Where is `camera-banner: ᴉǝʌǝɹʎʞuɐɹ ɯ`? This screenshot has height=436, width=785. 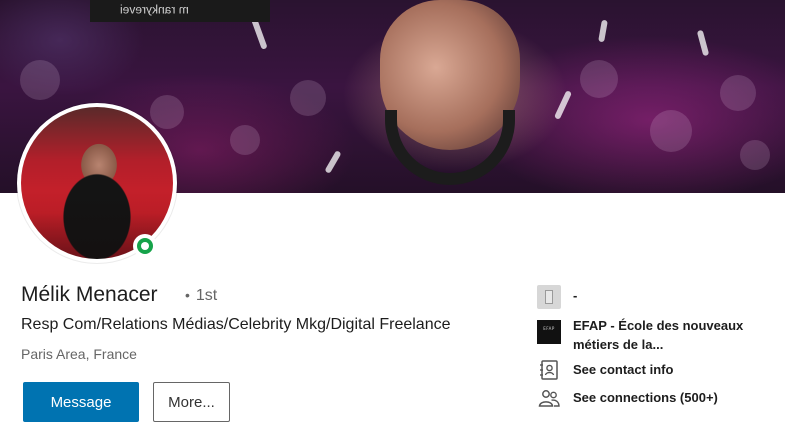
camera-banner: ᴉǝʌǝɹʎʞuɐɹ ɯ is located at coordinates (180, 11).